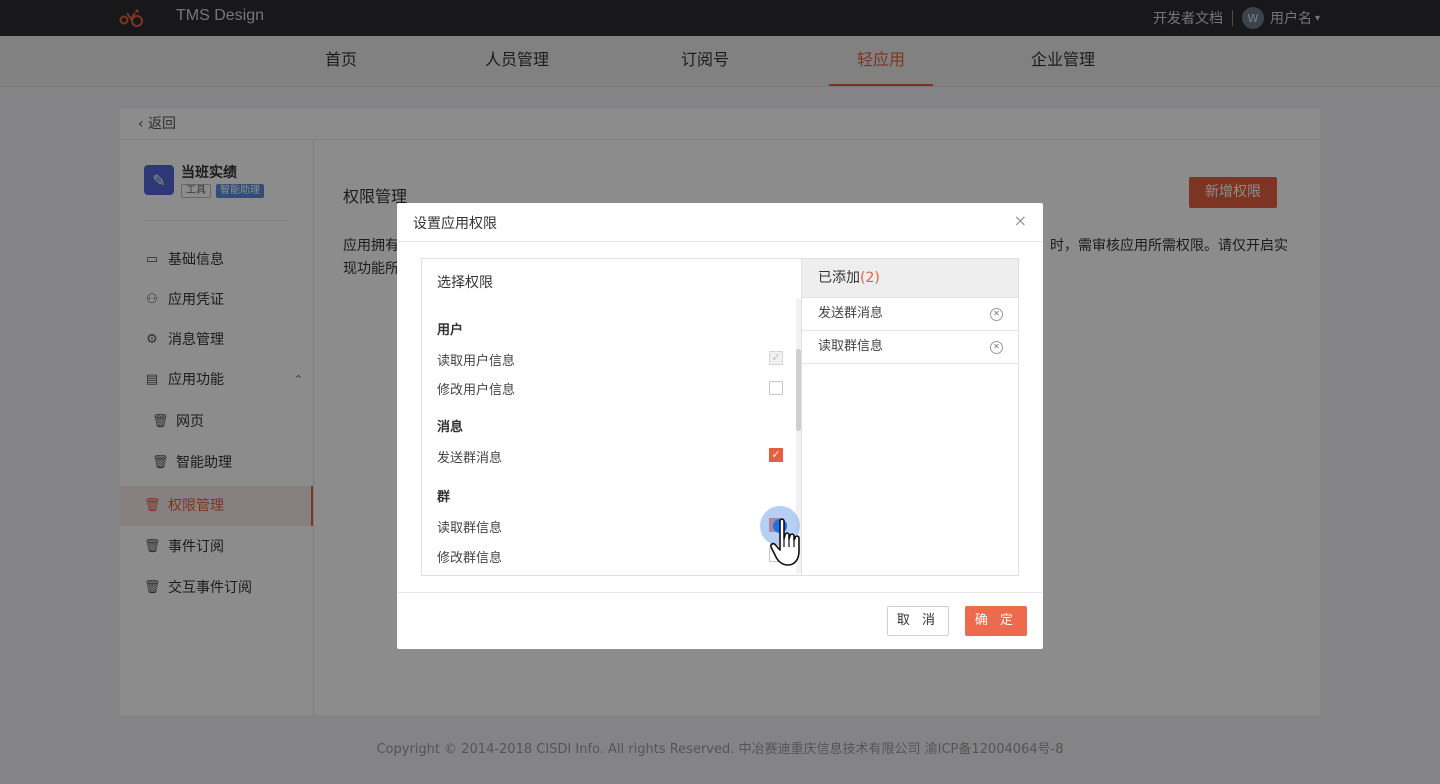 This screenshot has width=1440, height=784. What do you see at coordinates (455, 224) in the screenshot?
I see `modal-title: 设置应用权限` at bounding box center [455, 224].